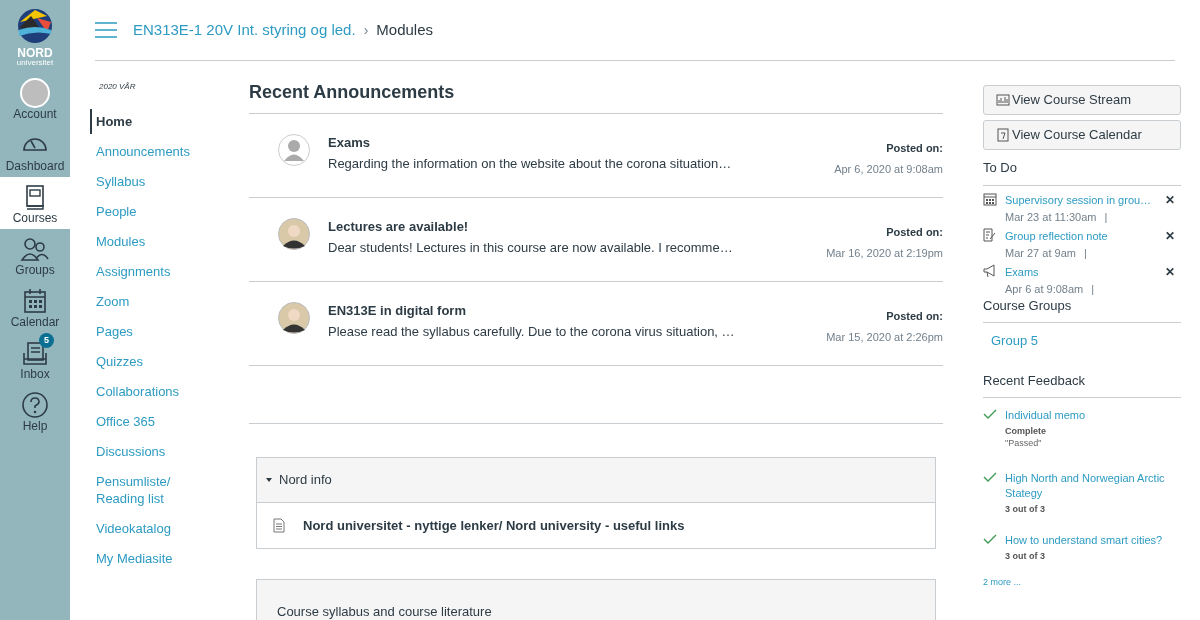 The image size is (1200, 620). Describe the element at coordinates (35, 359) in the screenshot. I see `nav-item: Inbox 5` at that location.